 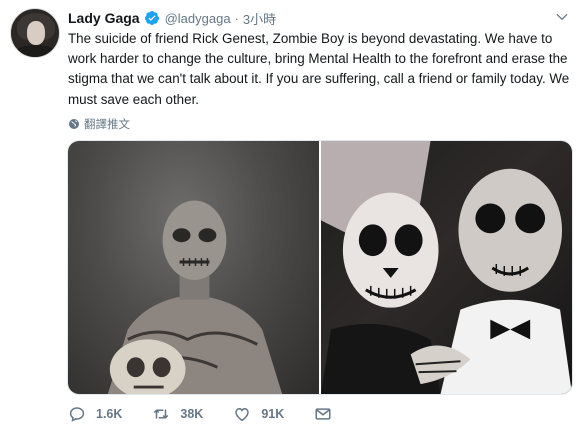 What do you see at coordinates (77, 414) in the screenshot?
I see `reply-icon` at bounding box center [77, 414].